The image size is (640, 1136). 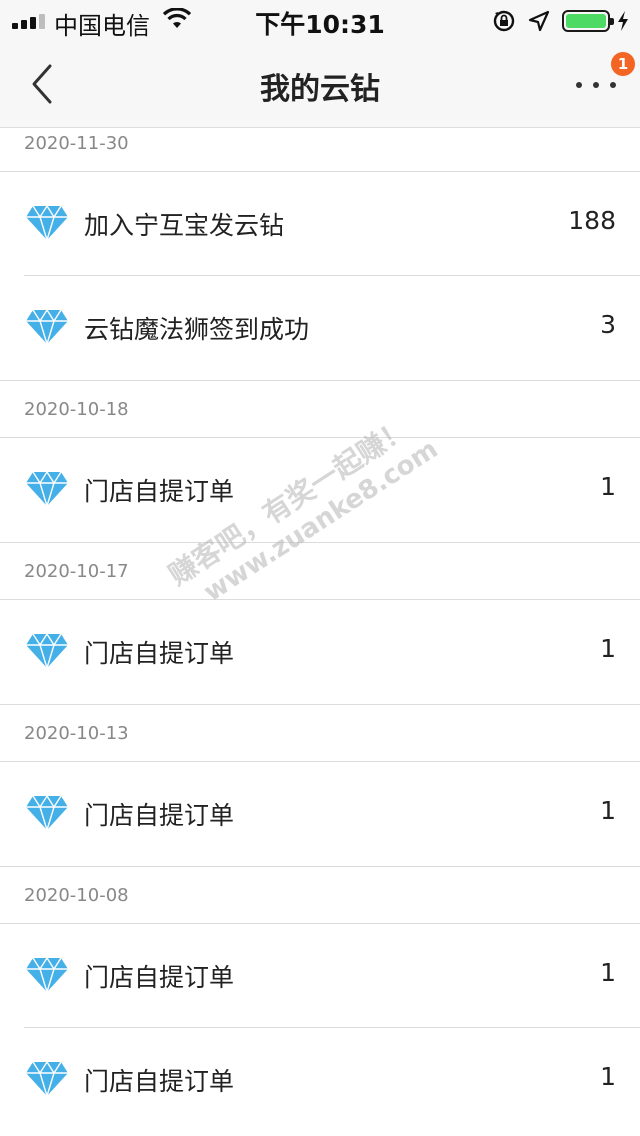 I want to click on date-header: 2020-11-30, so click(x=320, y=150).